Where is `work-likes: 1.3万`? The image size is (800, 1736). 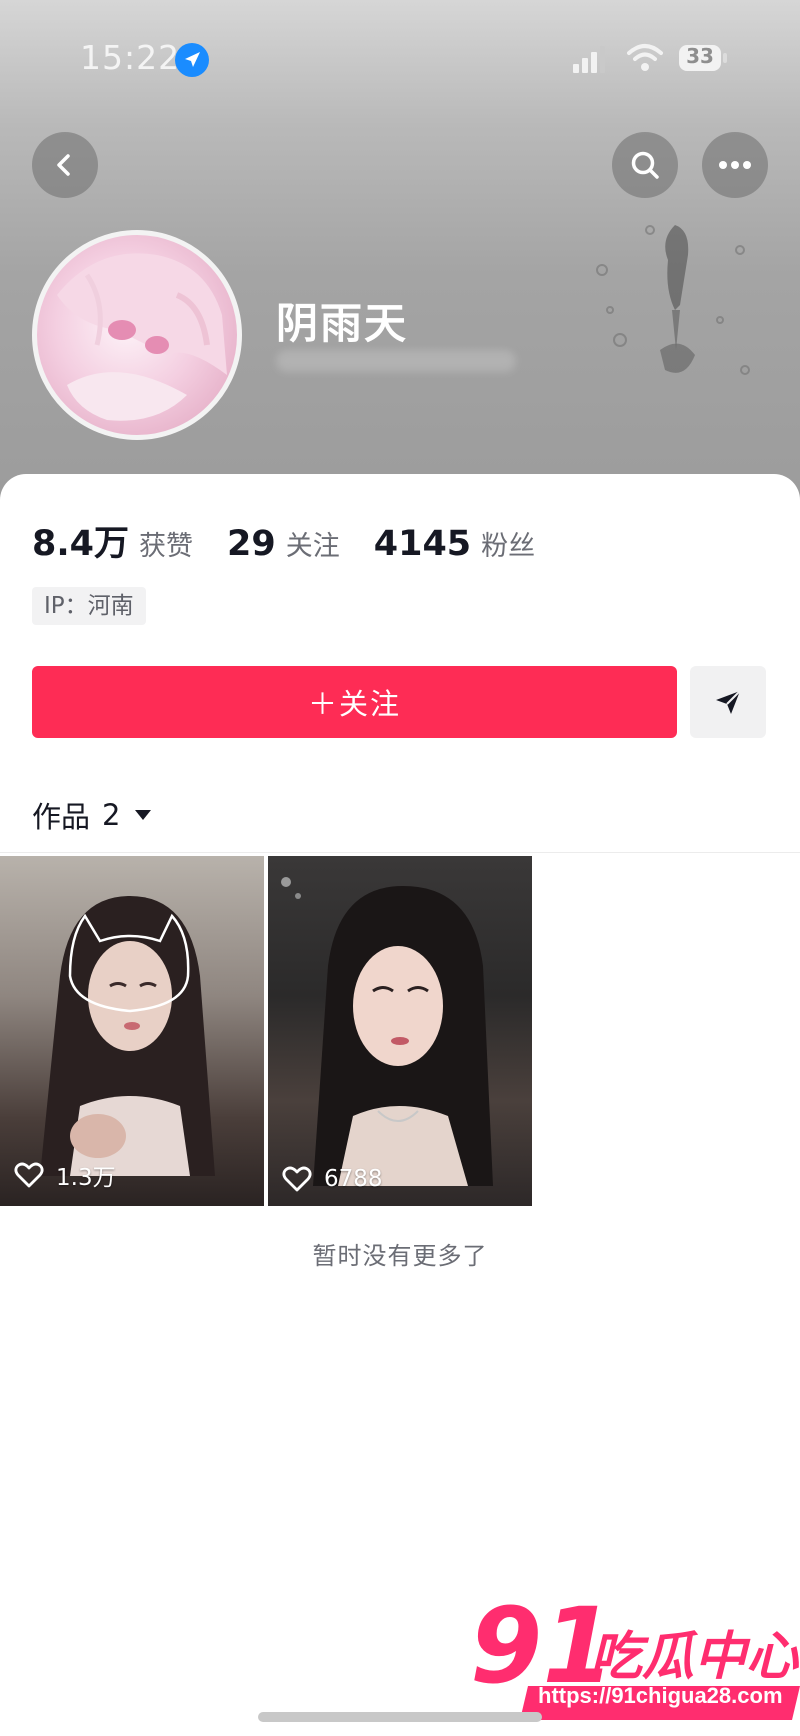 work-likes: 1.3万 is located at coordinates (65, 1175).